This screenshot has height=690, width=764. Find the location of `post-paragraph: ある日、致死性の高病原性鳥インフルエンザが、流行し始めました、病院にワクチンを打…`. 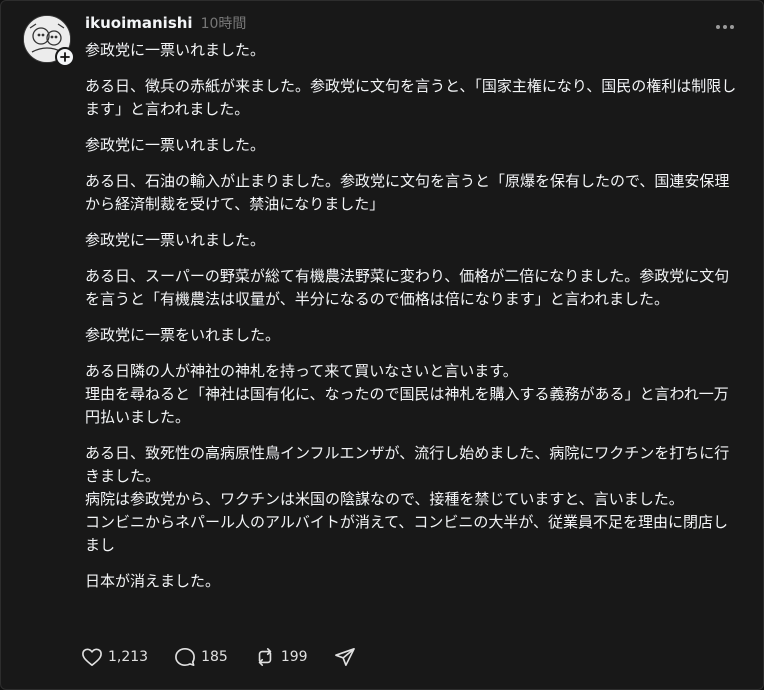

post-paragraph: ある日、致死性の高病原性鳥インフルエンザが、流行し始めました、病院にワクチンを打… is located at coordinates (407, 499).